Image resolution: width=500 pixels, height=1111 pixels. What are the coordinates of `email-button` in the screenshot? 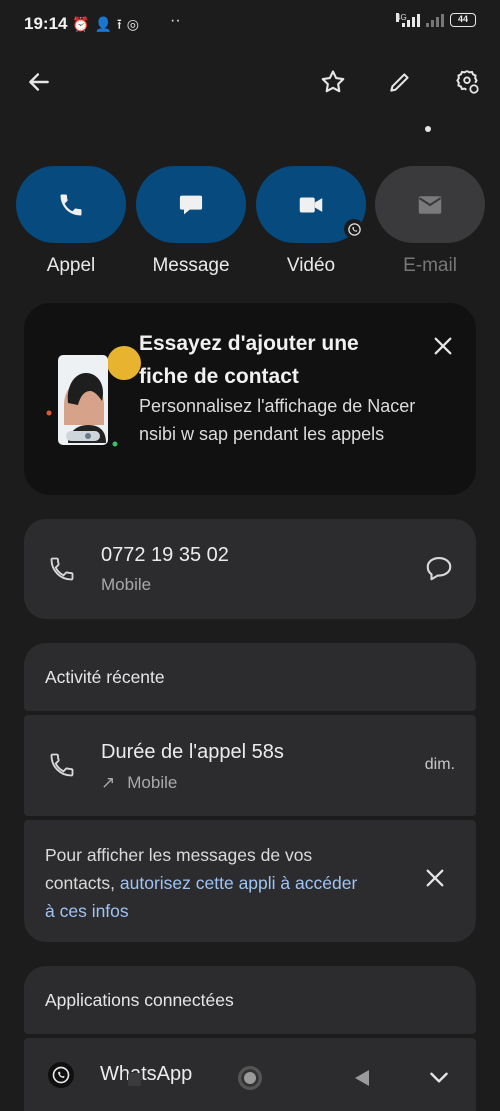 It's located at (430, 204).